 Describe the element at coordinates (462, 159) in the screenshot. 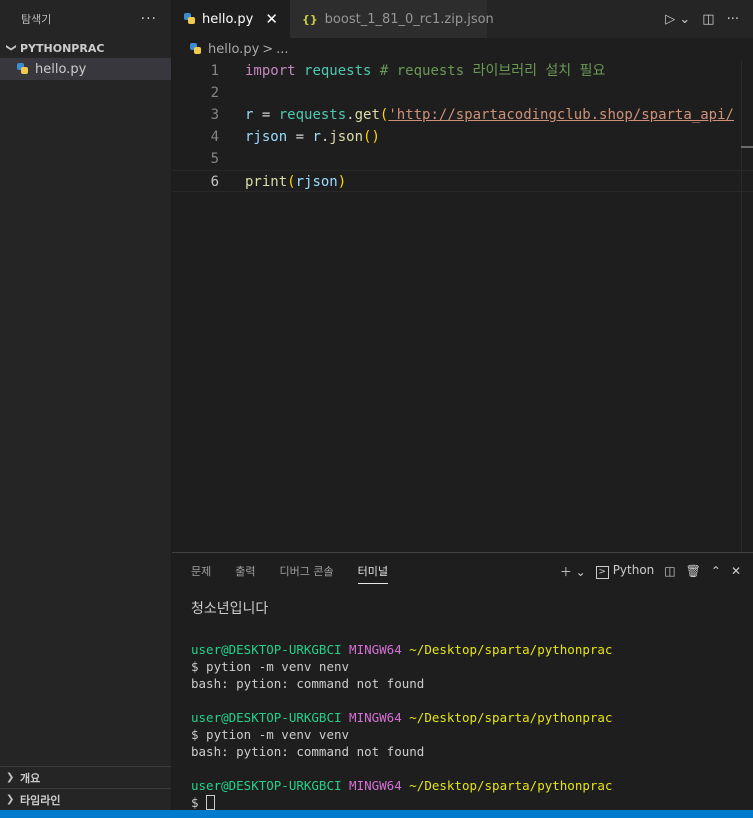

I see `code-line: 5` at that location.